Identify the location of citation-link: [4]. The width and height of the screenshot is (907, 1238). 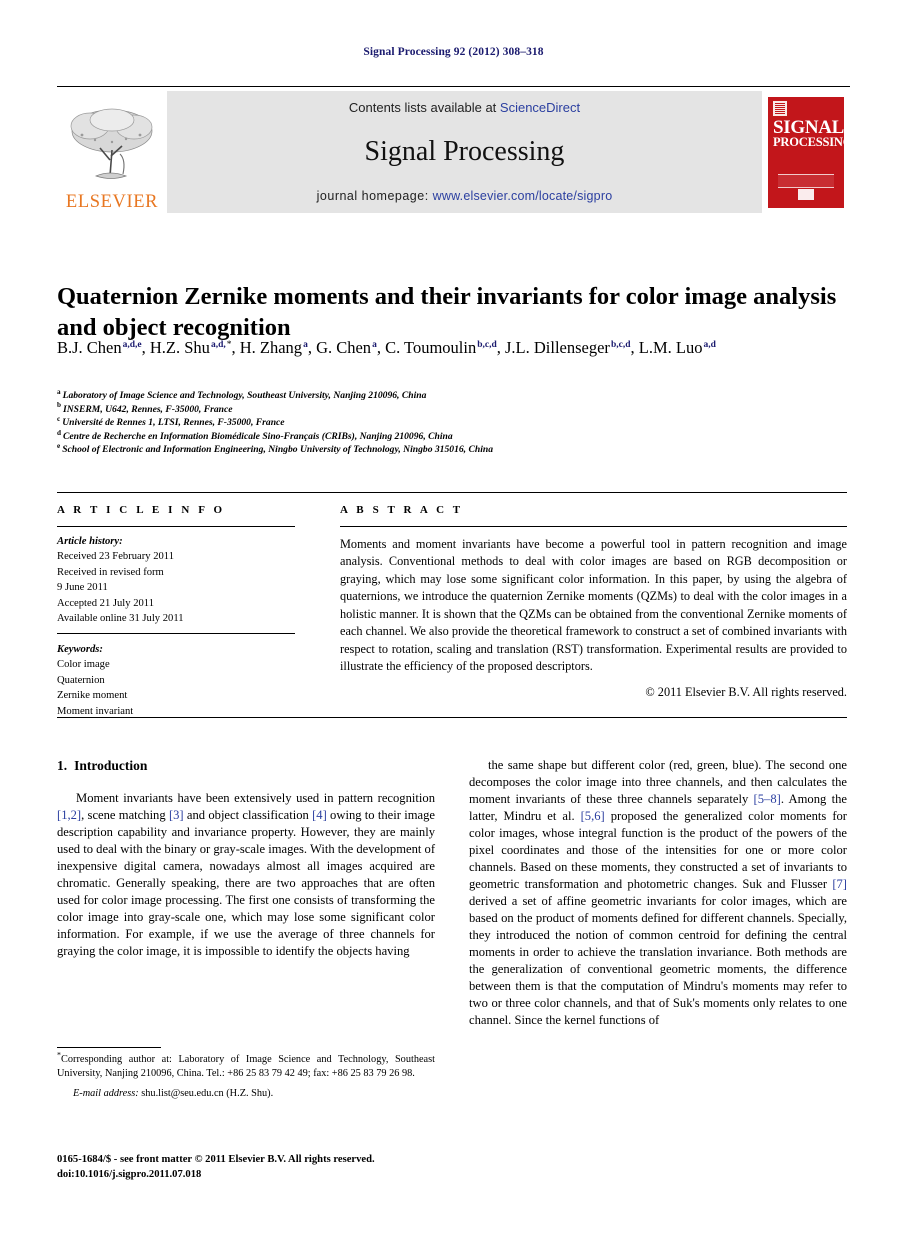
(319, 815).